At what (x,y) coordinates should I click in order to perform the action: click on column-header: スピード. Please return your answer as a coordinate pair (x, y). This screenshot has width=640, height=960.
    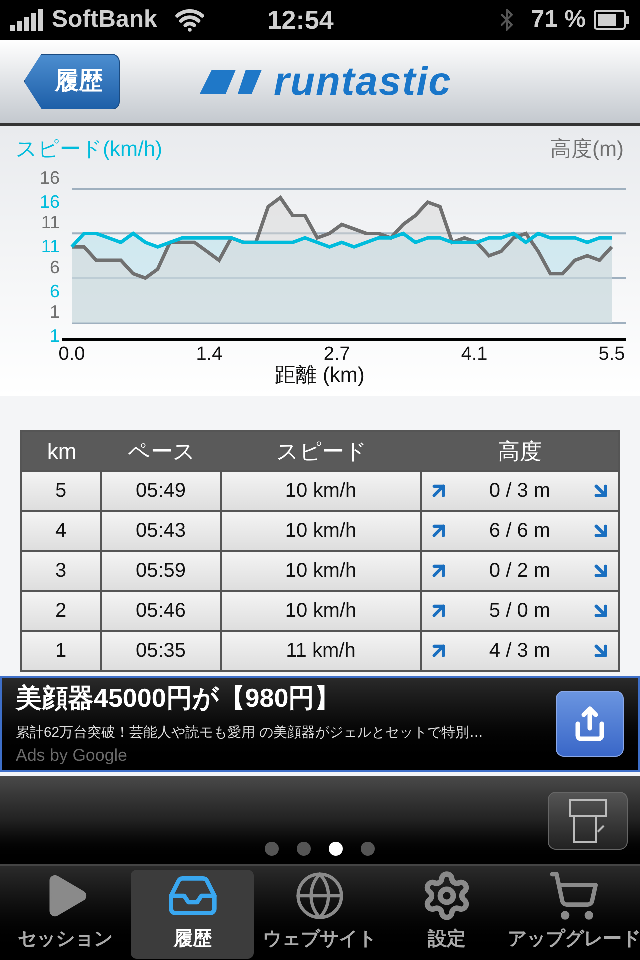
    Looking at the image, I should click on (322, 452).